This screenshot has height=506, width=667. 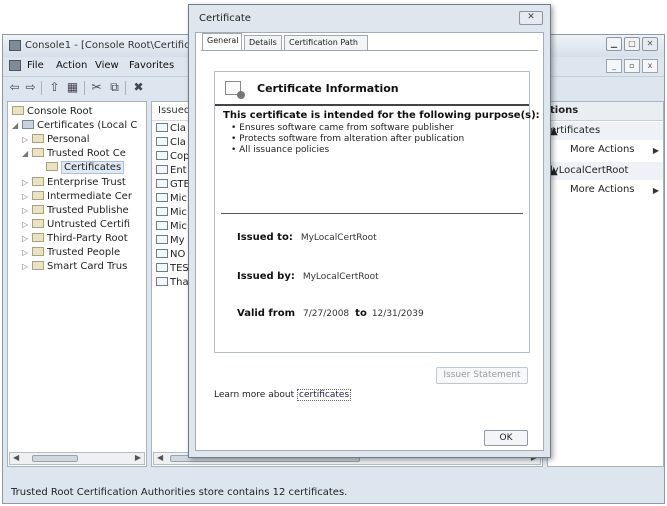 I want to click on tree-item-trusted-people: ▷ Trusted People, so click(x=71, y=252).